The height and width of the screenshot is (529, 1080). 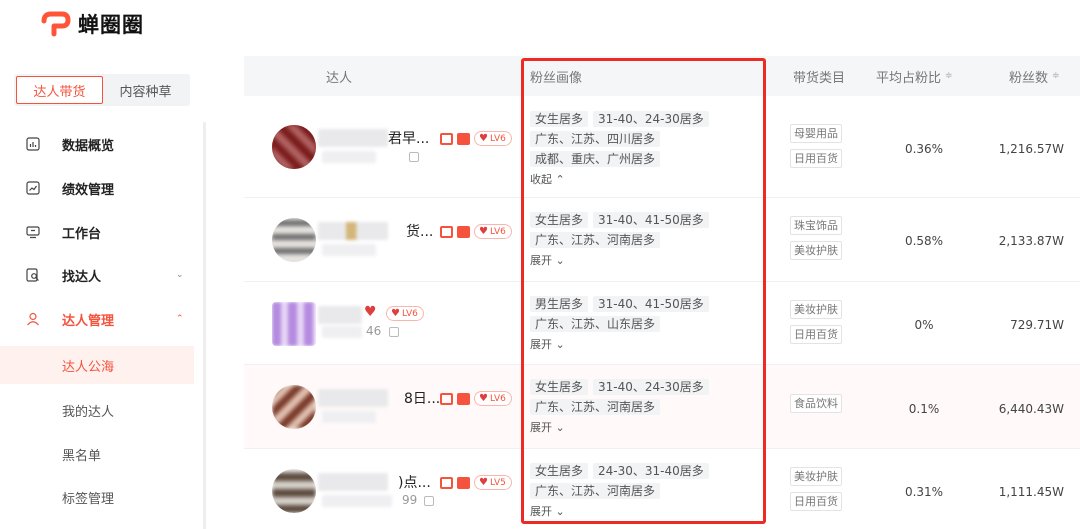 What do you see at coordinates (1037, 325) in the screenshot?
I see `fans-count: 729.71W` at bounding box center [1037, 325].